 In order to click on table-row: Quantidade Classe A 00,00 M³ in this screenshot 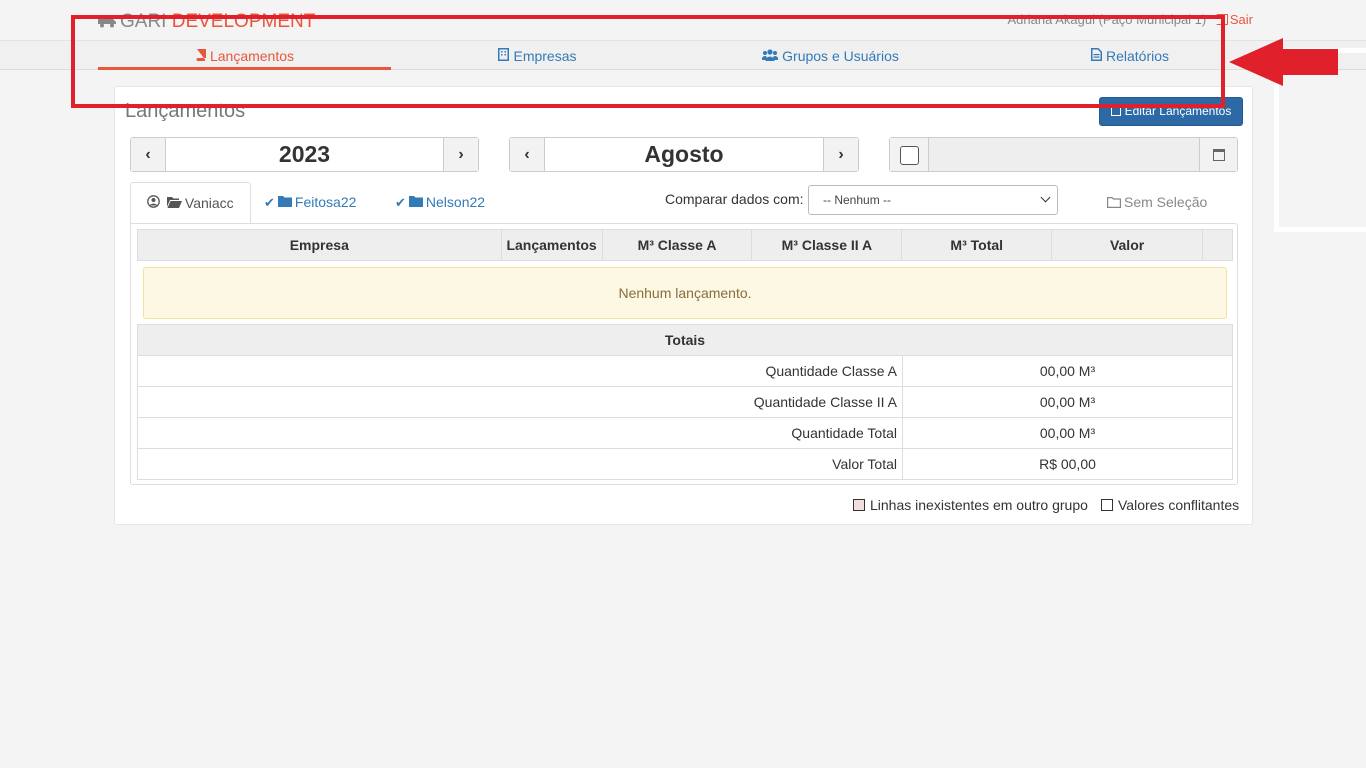, I will do `click(685, 371)`.